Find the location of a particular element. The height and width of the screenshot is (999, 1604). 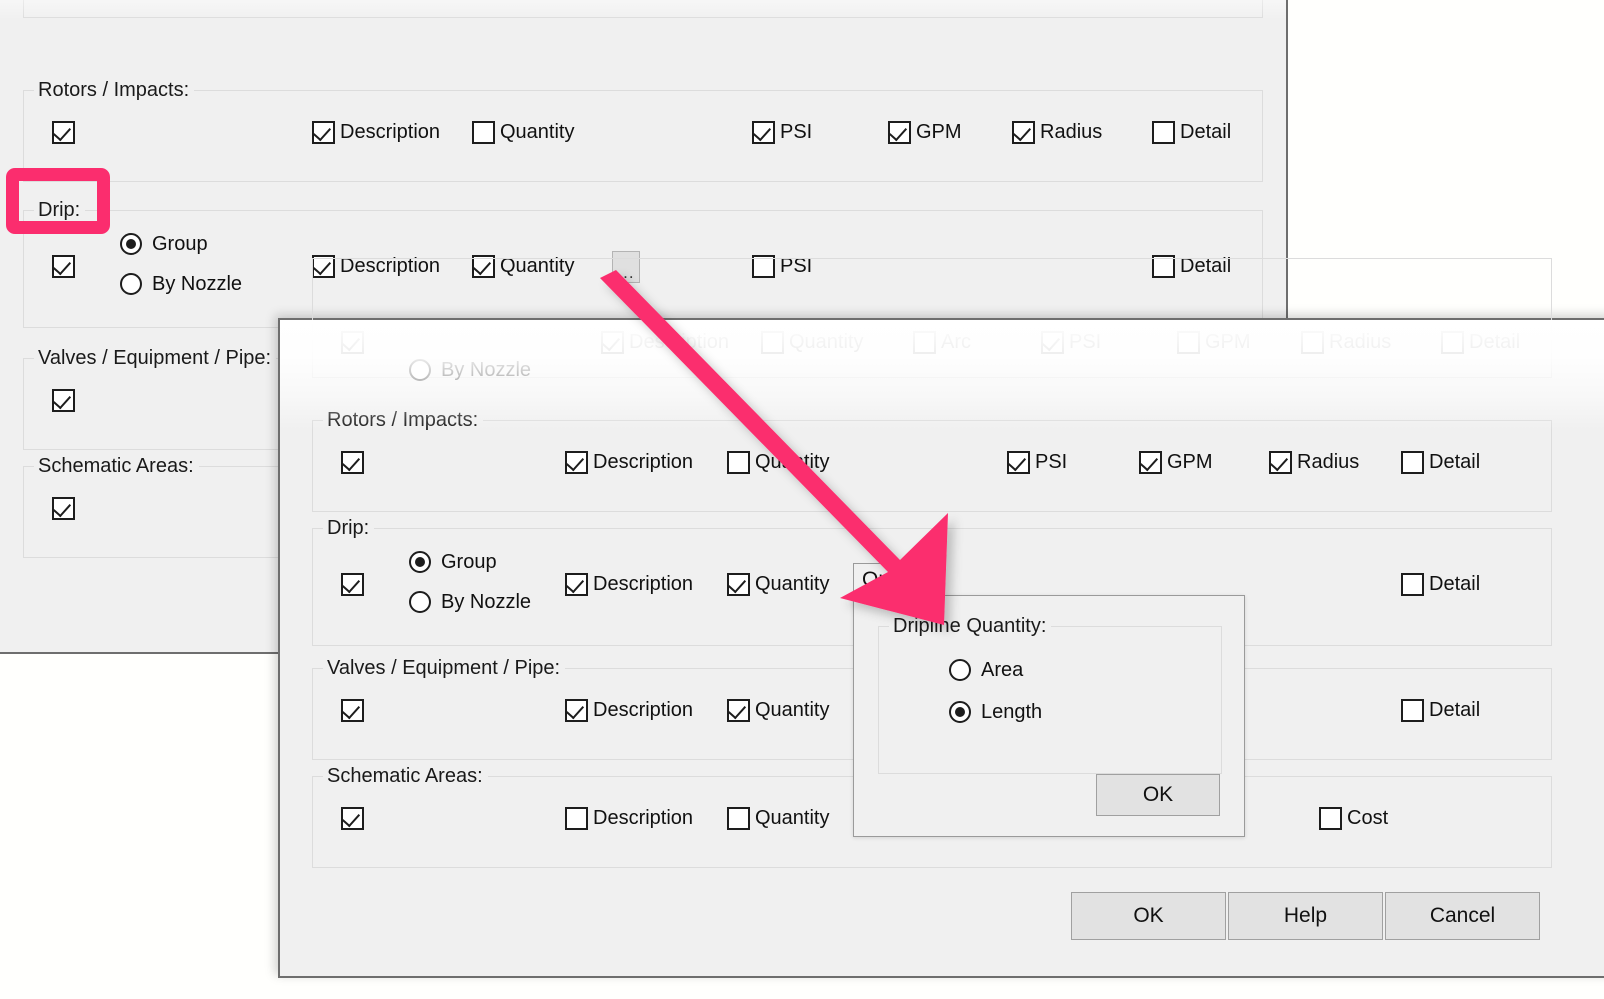

front-schematic-cb-cost is located at coordinates (1330, 818).